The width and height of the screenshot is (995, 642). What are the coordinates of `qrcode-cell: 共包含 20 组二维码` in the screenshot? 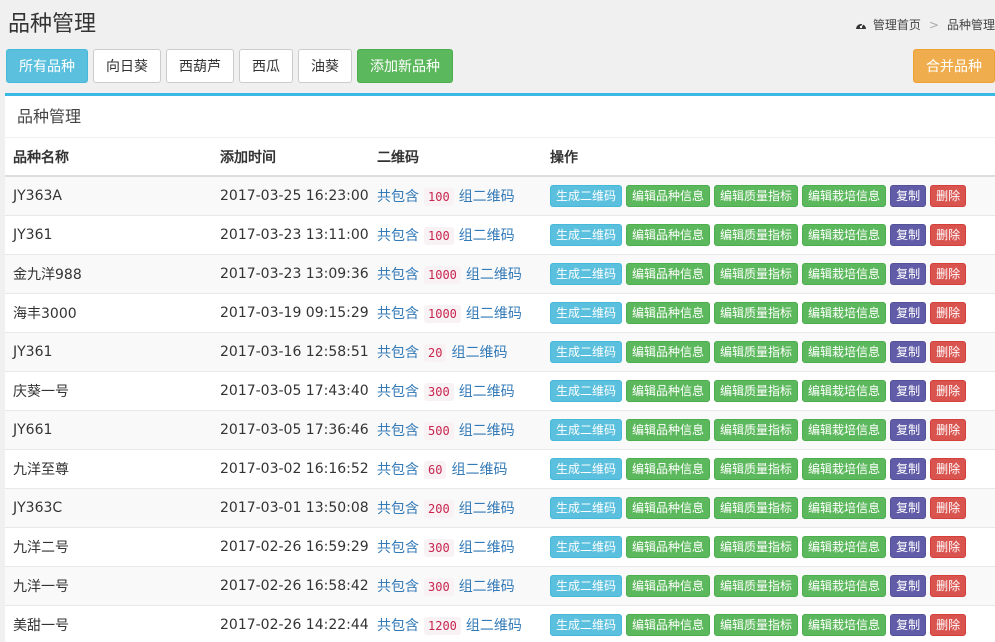 It's located at (455, 351).